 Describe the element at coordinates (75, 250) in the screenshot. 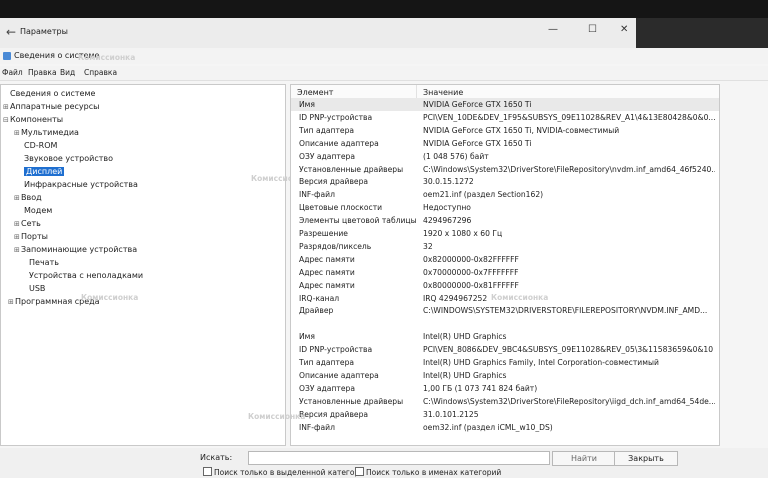

I see `tree-item-storage: ⊞Запоминающие устройства` at that location.